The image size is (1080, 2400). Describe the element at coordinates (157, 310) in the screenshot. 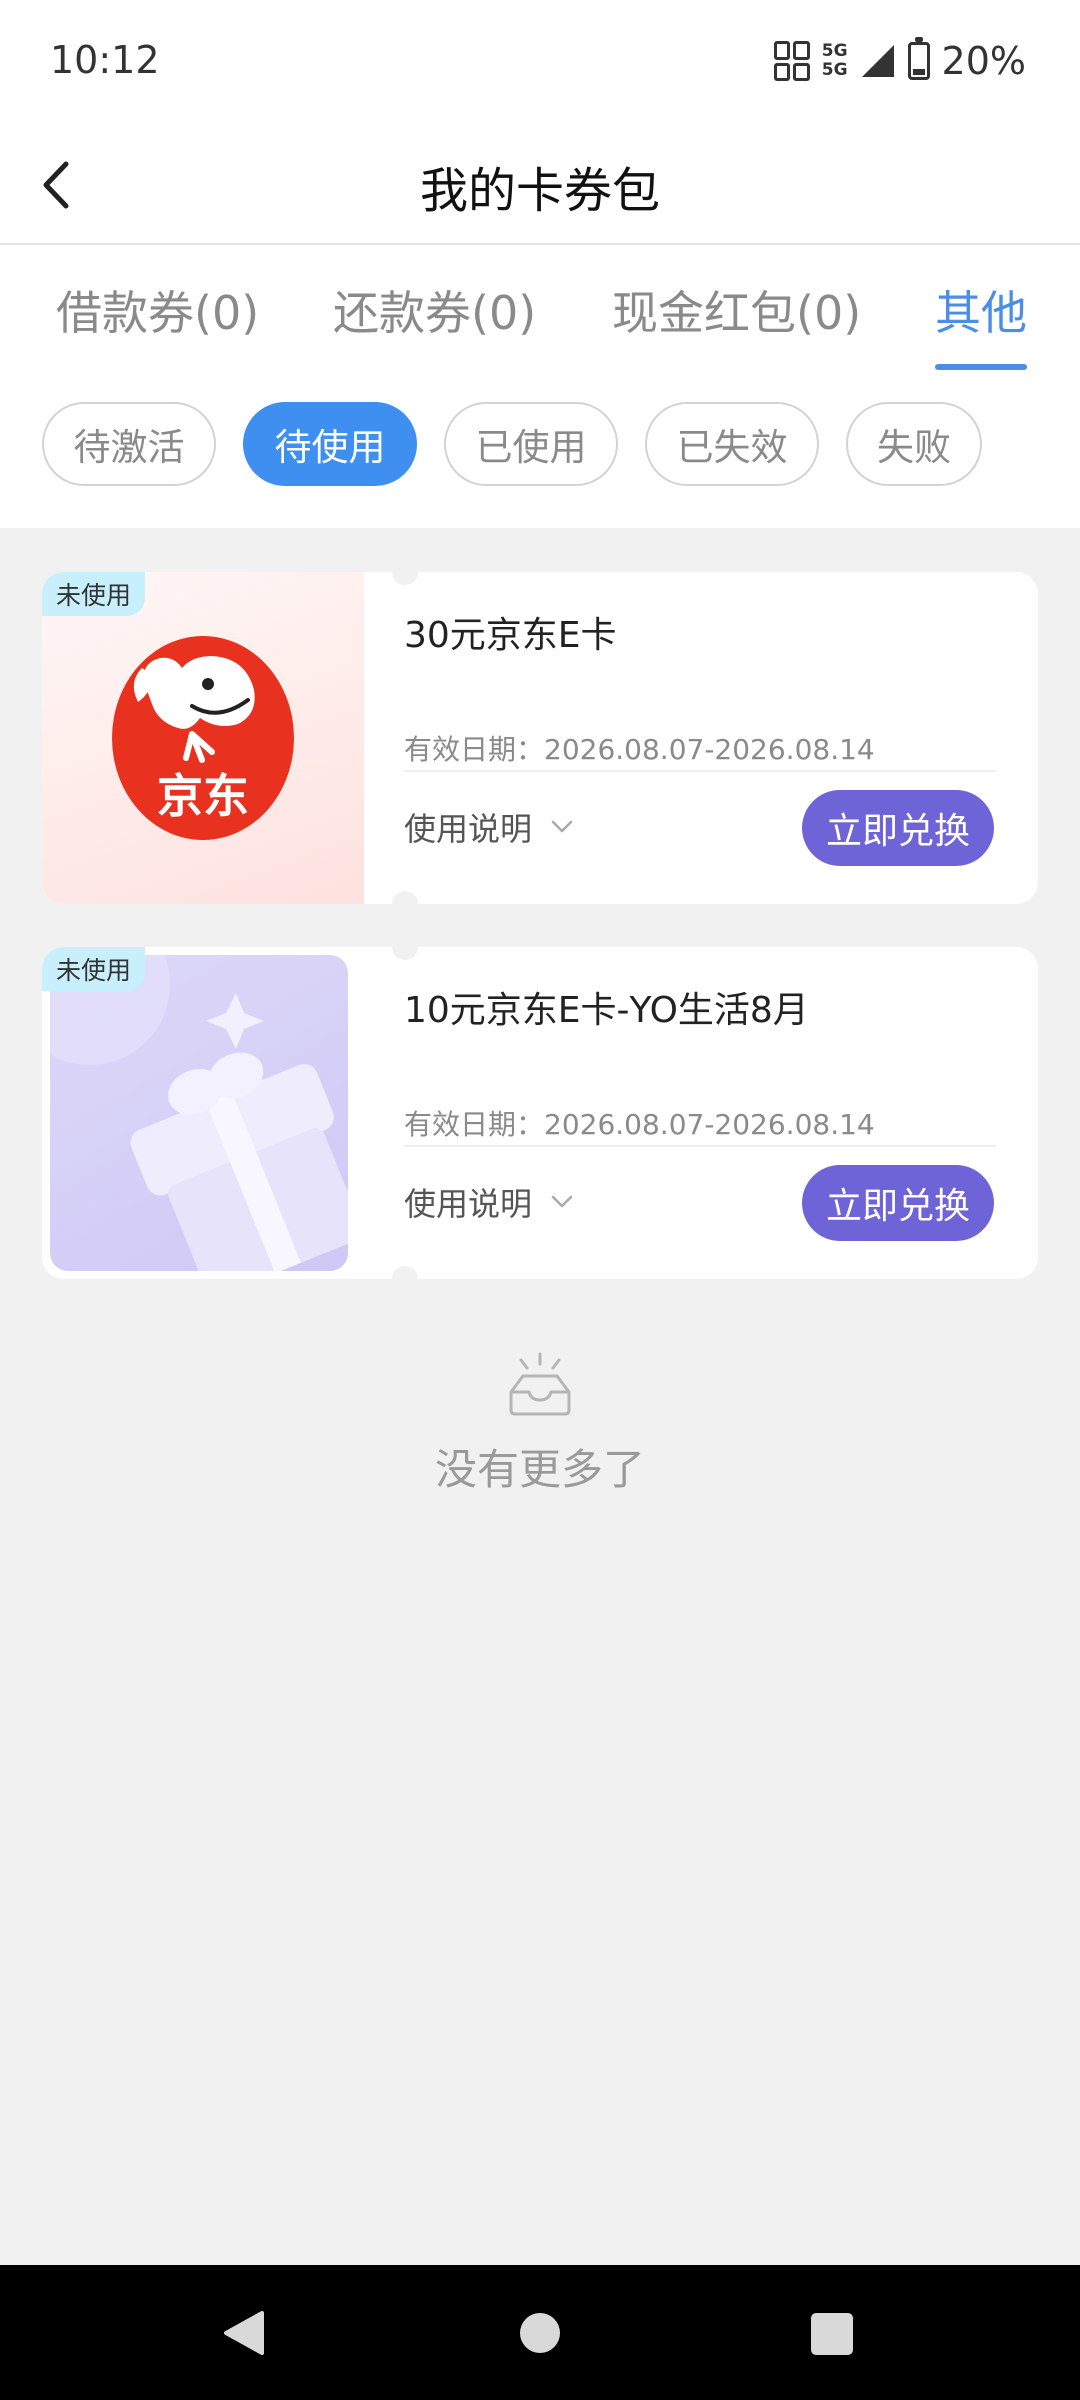

I see `tab-loan-coupons: 借款券(0)` at that location.